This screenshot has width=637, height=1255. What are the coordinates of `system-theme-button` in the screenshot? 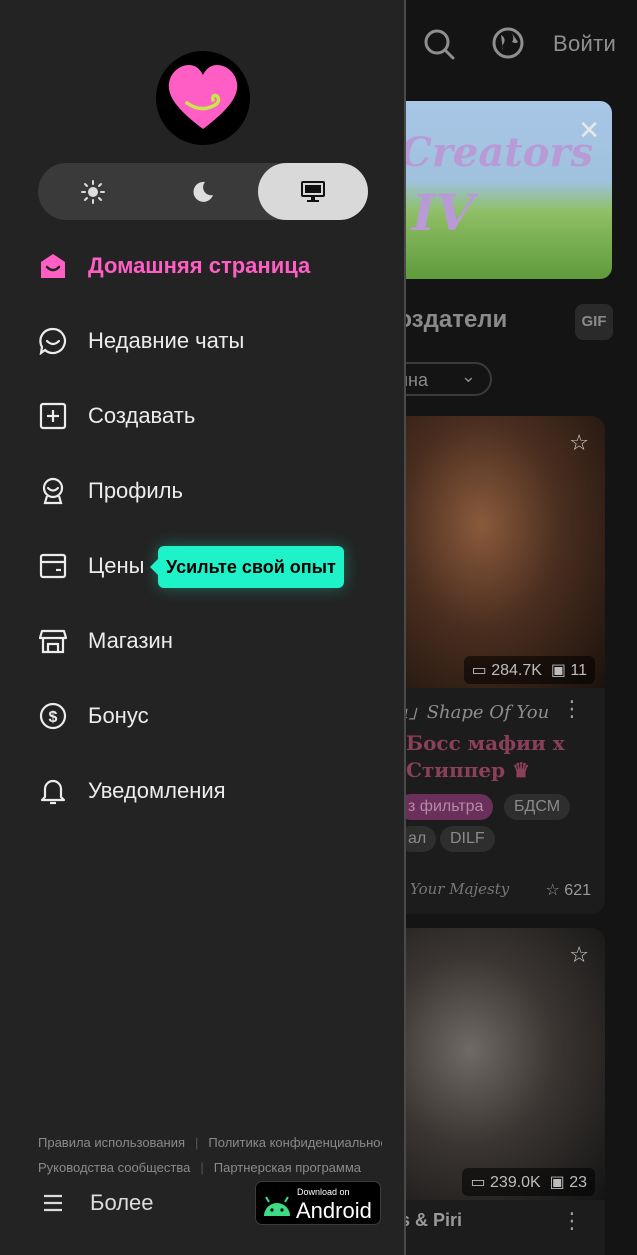 It's located at (313, 191).